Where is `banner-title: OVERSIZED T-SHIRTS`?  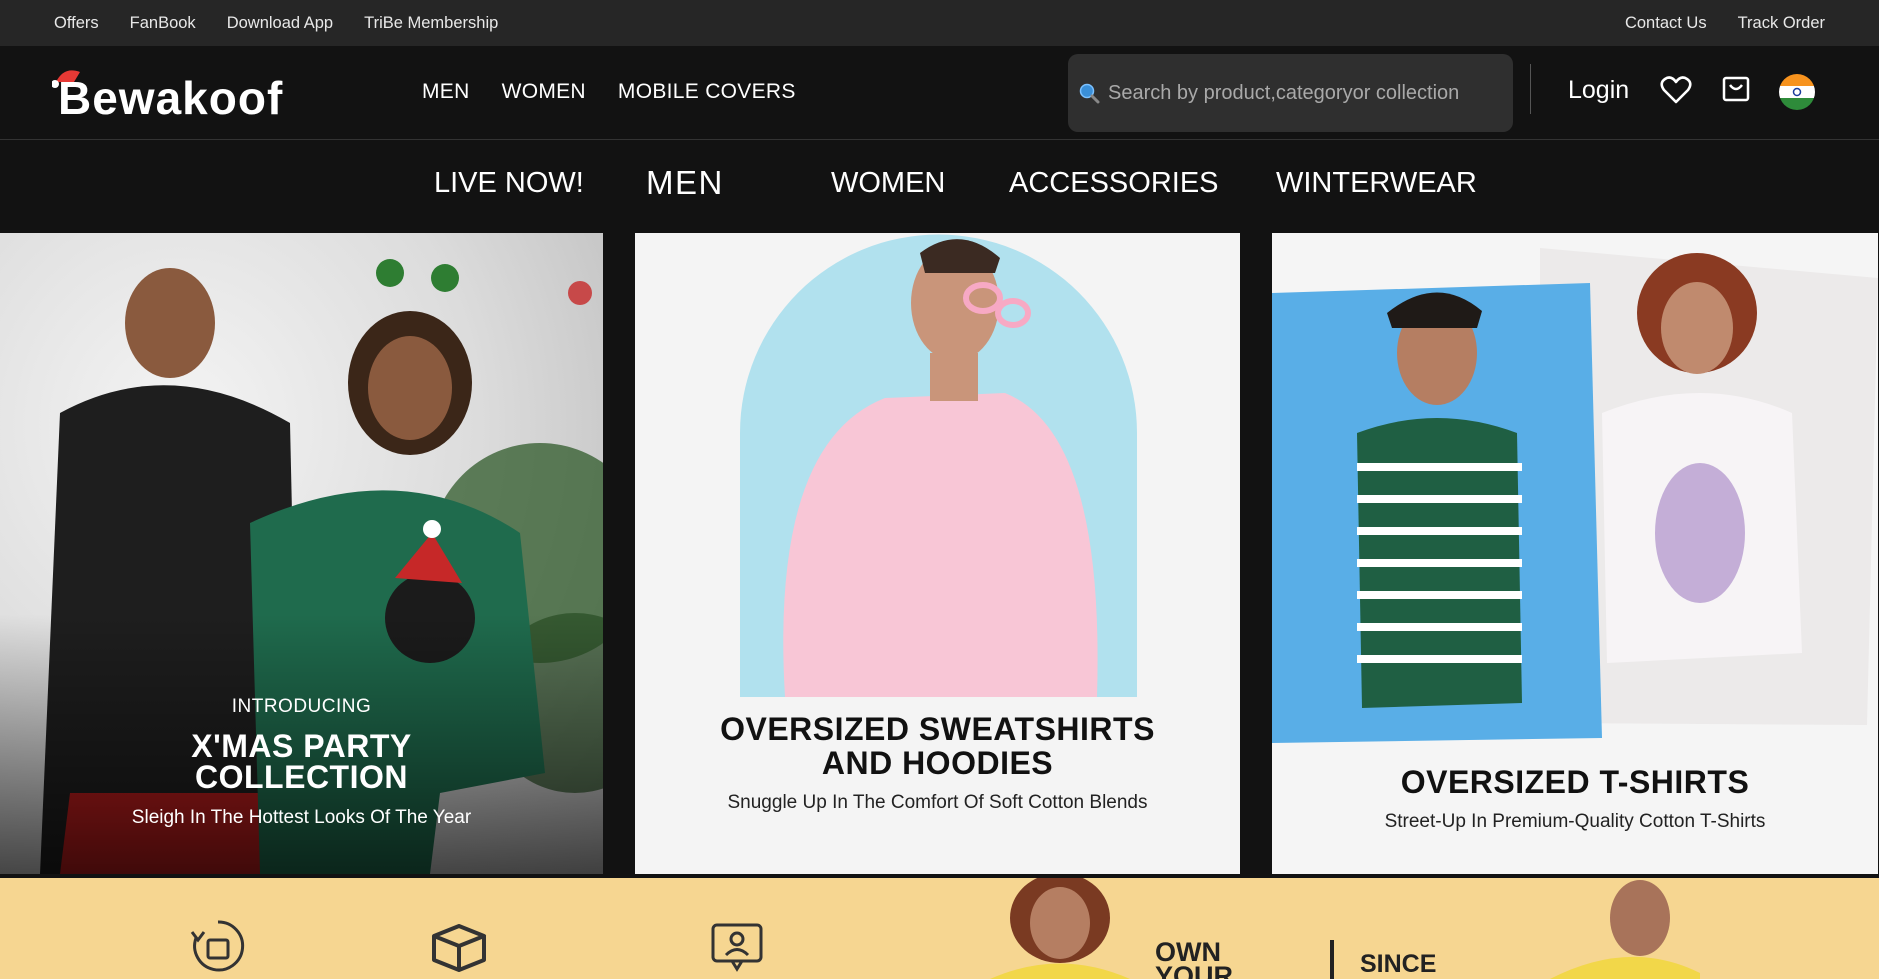
banner-title: OVERSIZED T-SHIRTS is located at coordinates (1575, 782).